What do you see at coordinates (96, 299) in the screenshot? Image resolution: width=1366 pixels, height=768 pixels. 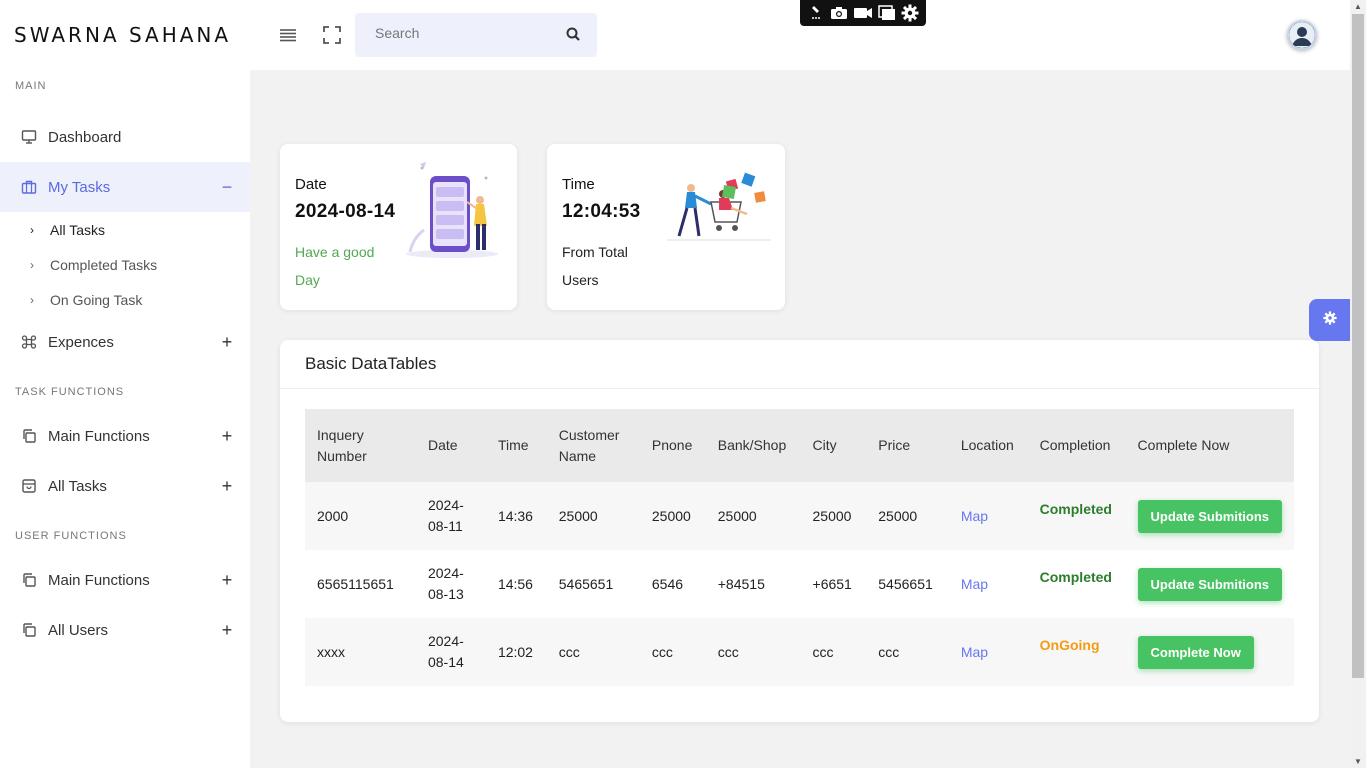 I see `sidebar-subitem-label: On Going Task` at bounding box center [96, 299].